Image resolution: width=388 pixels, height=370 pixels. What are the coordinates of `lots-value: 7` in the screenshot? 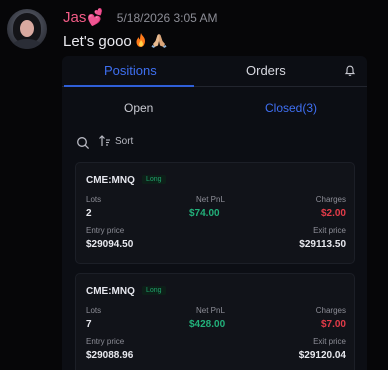 It's located at (89, 324).